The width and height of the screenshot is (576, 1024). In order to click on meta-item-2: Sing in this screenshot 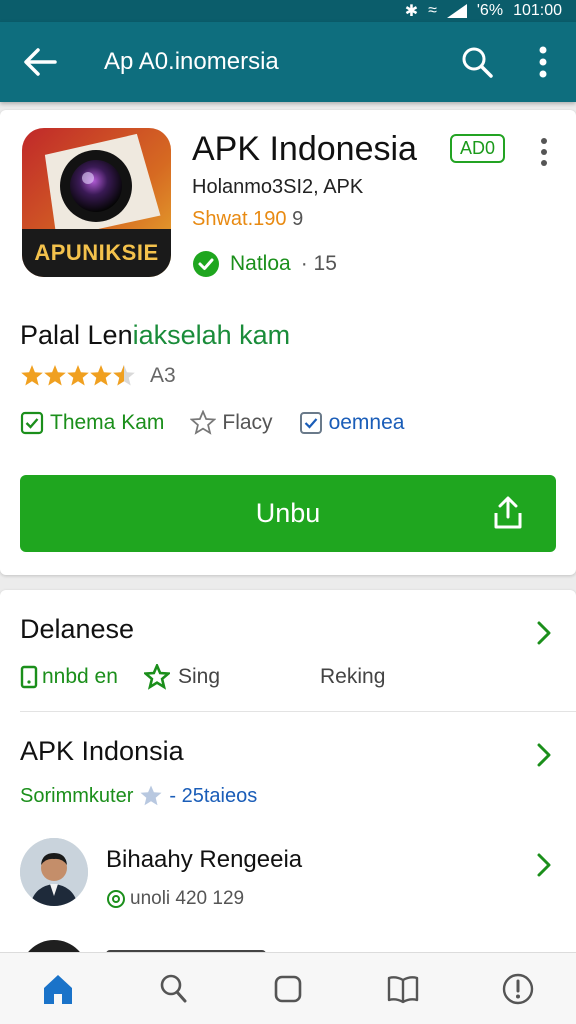, I will do `click(232, 677)`.